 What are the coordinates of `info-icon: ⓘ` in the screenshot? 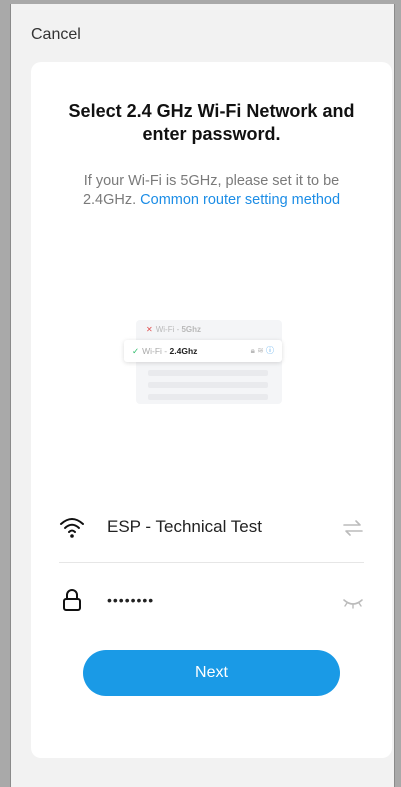 It's located at (270, 350).